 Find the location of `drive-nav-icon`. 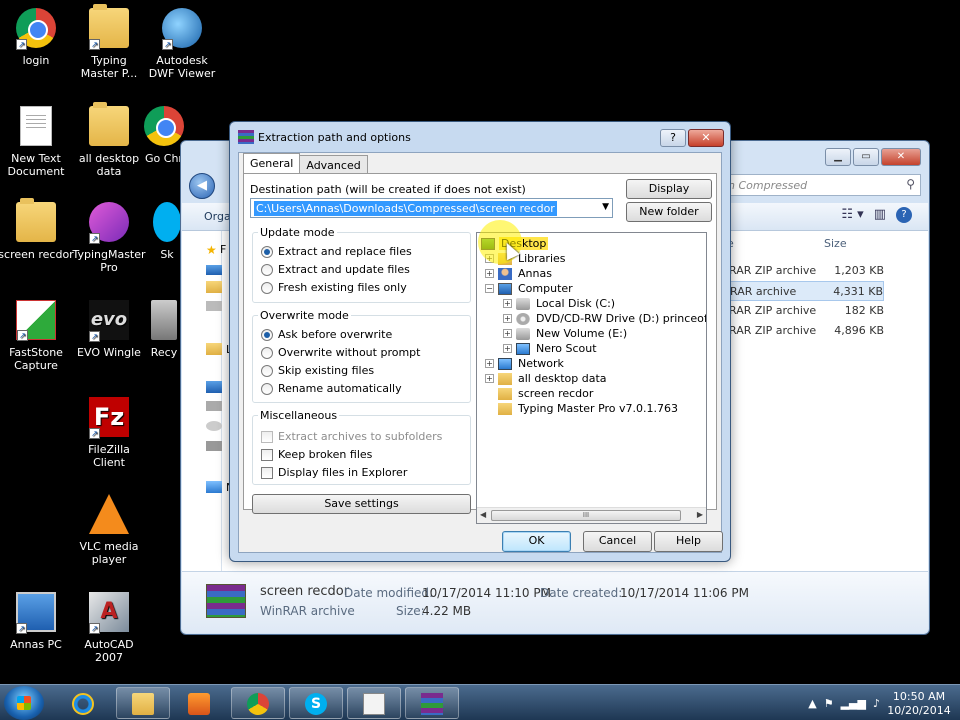

drive-nav-icon is located at coordinates (214, 406).